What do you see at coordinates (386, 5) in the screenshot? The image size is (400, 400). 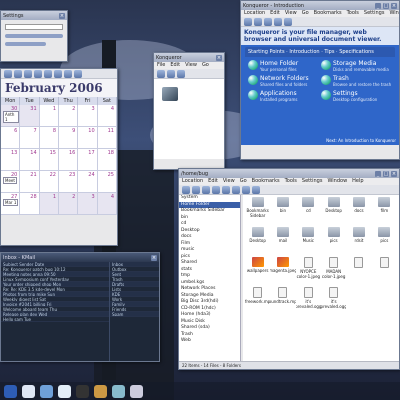 I see `maximize-icon: □` at bounding box center [386, 5].